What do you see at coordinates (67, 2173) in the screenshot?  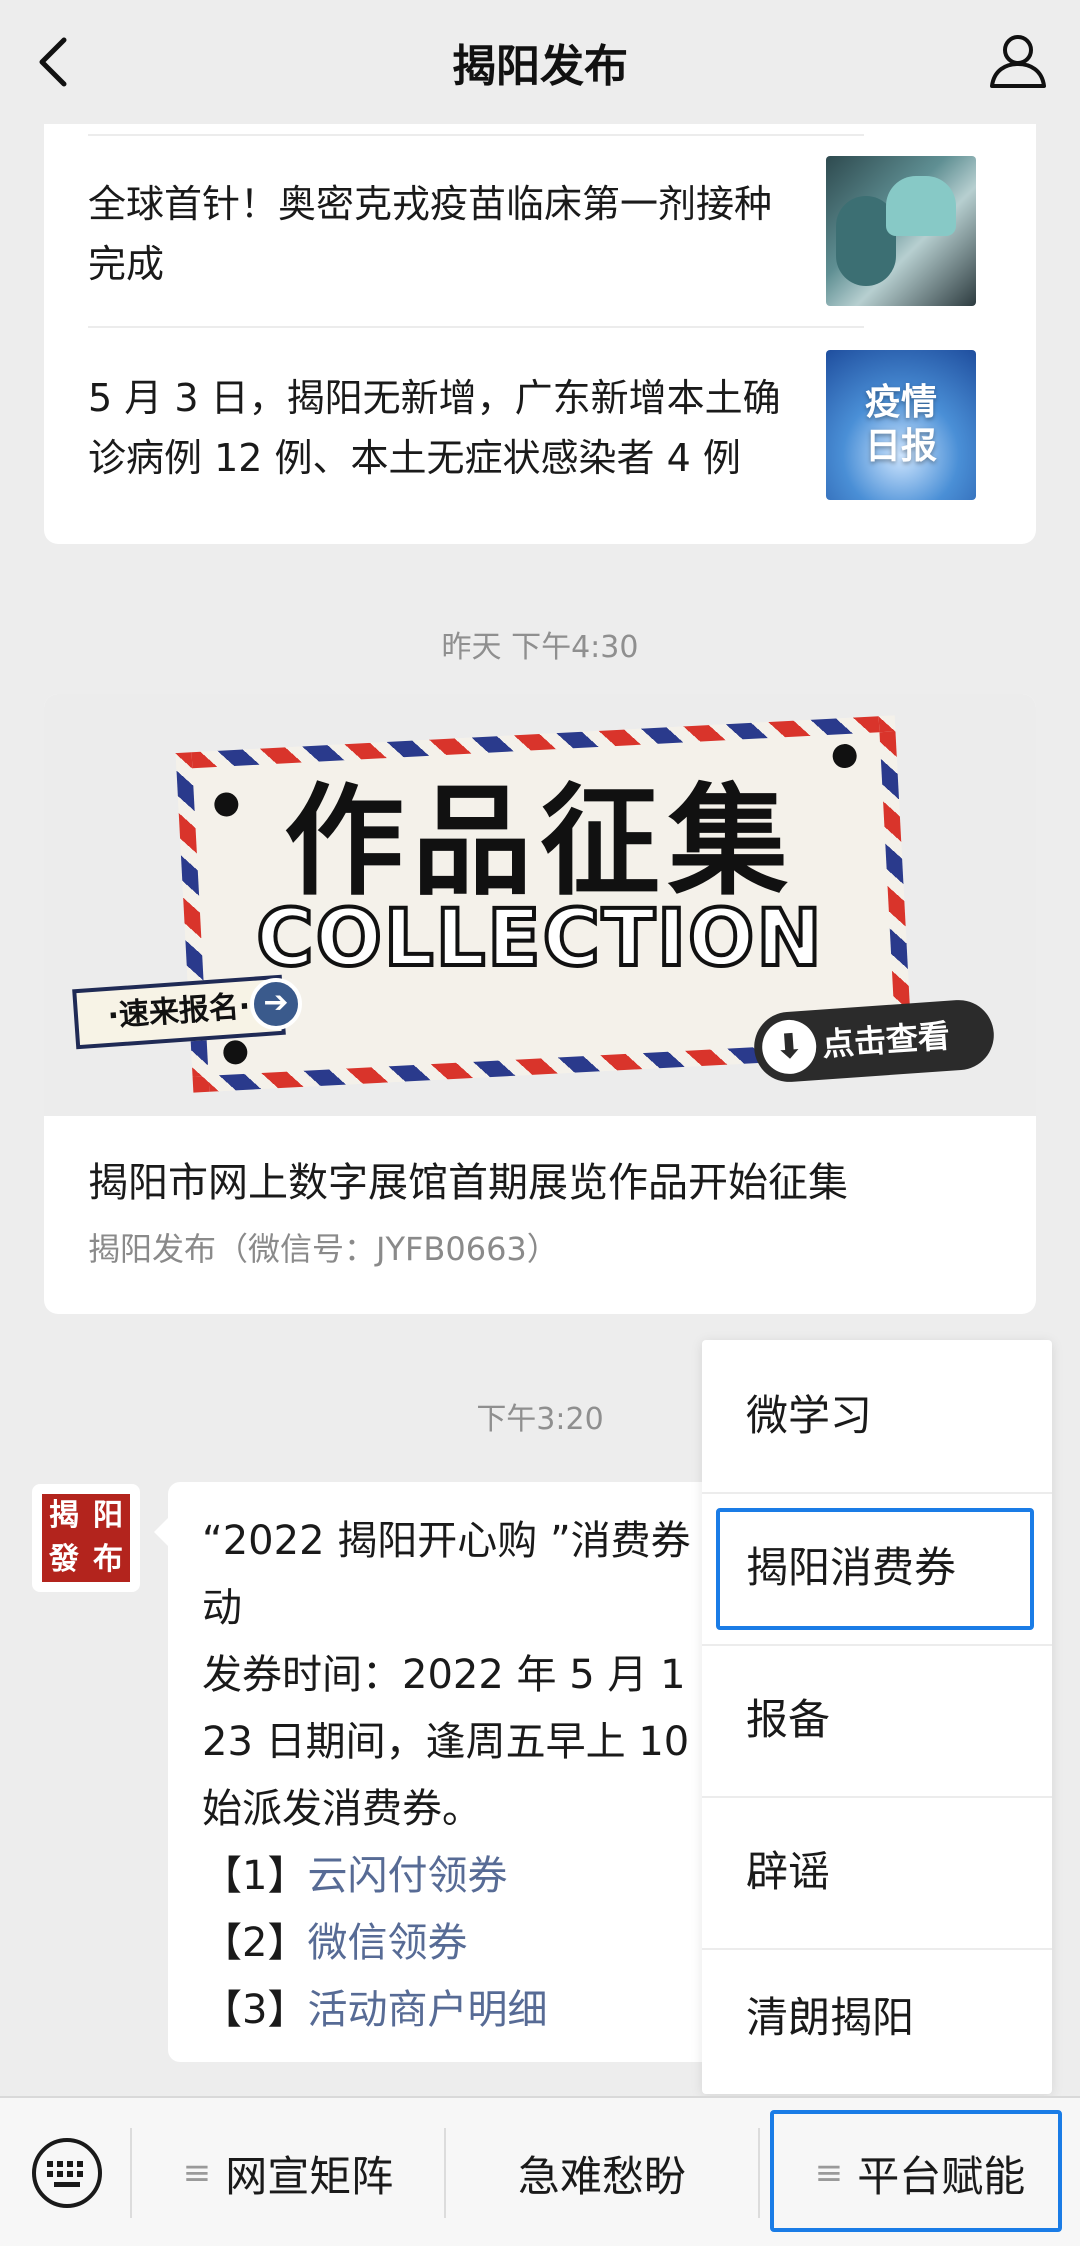 I see `keyboard-icon` at bounding box center [67, 2173].